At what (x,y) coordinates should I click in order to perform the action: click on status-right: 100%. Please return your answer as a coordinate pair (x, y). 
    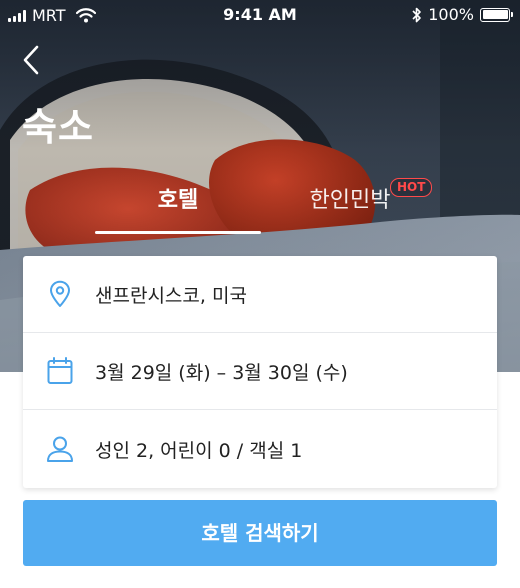
    Looking at the image, I should click on (462, 14).